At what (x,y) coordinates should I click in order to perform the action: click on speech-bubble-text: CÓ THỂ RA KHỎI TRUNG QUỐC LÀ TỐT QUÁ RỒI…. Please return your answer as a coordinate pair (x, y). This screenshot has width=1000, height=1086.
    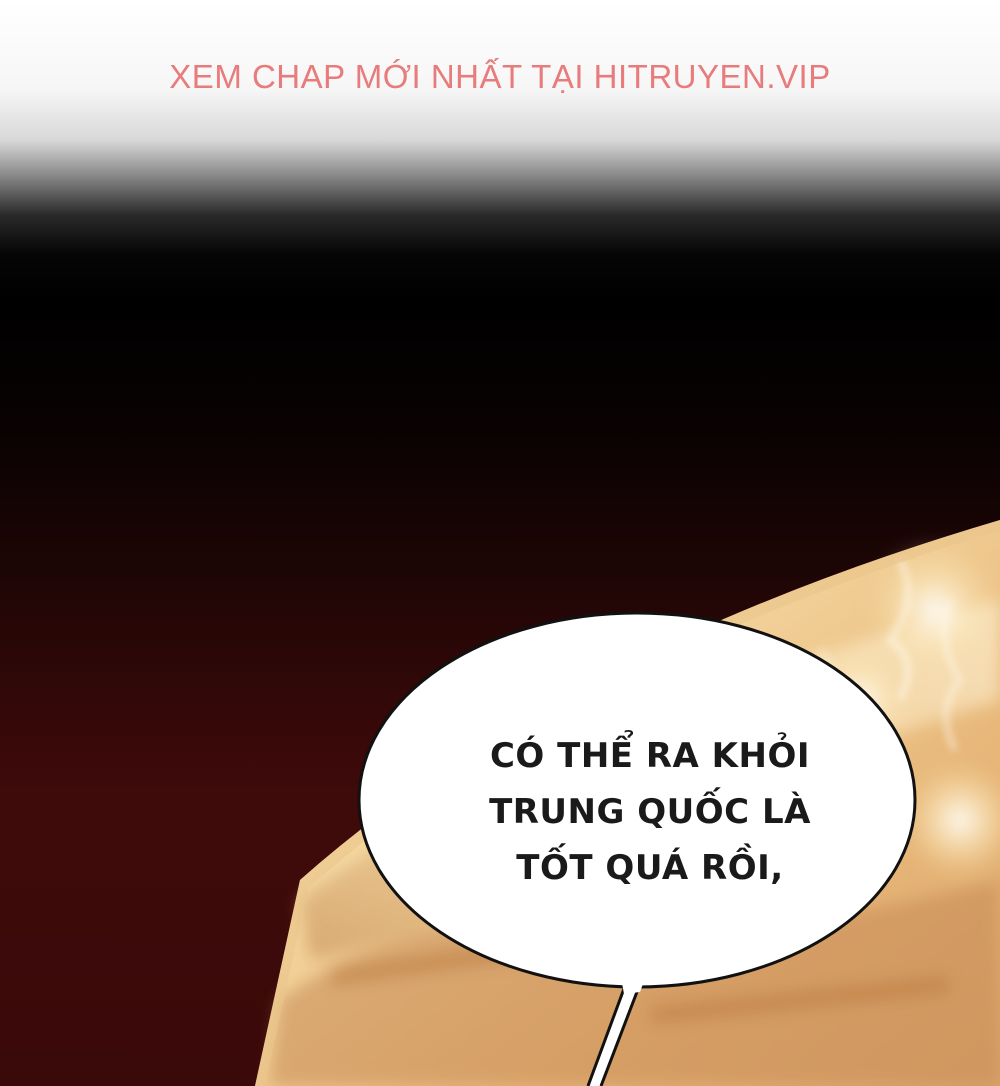
    Looking at the image, I should click on (650, 812).